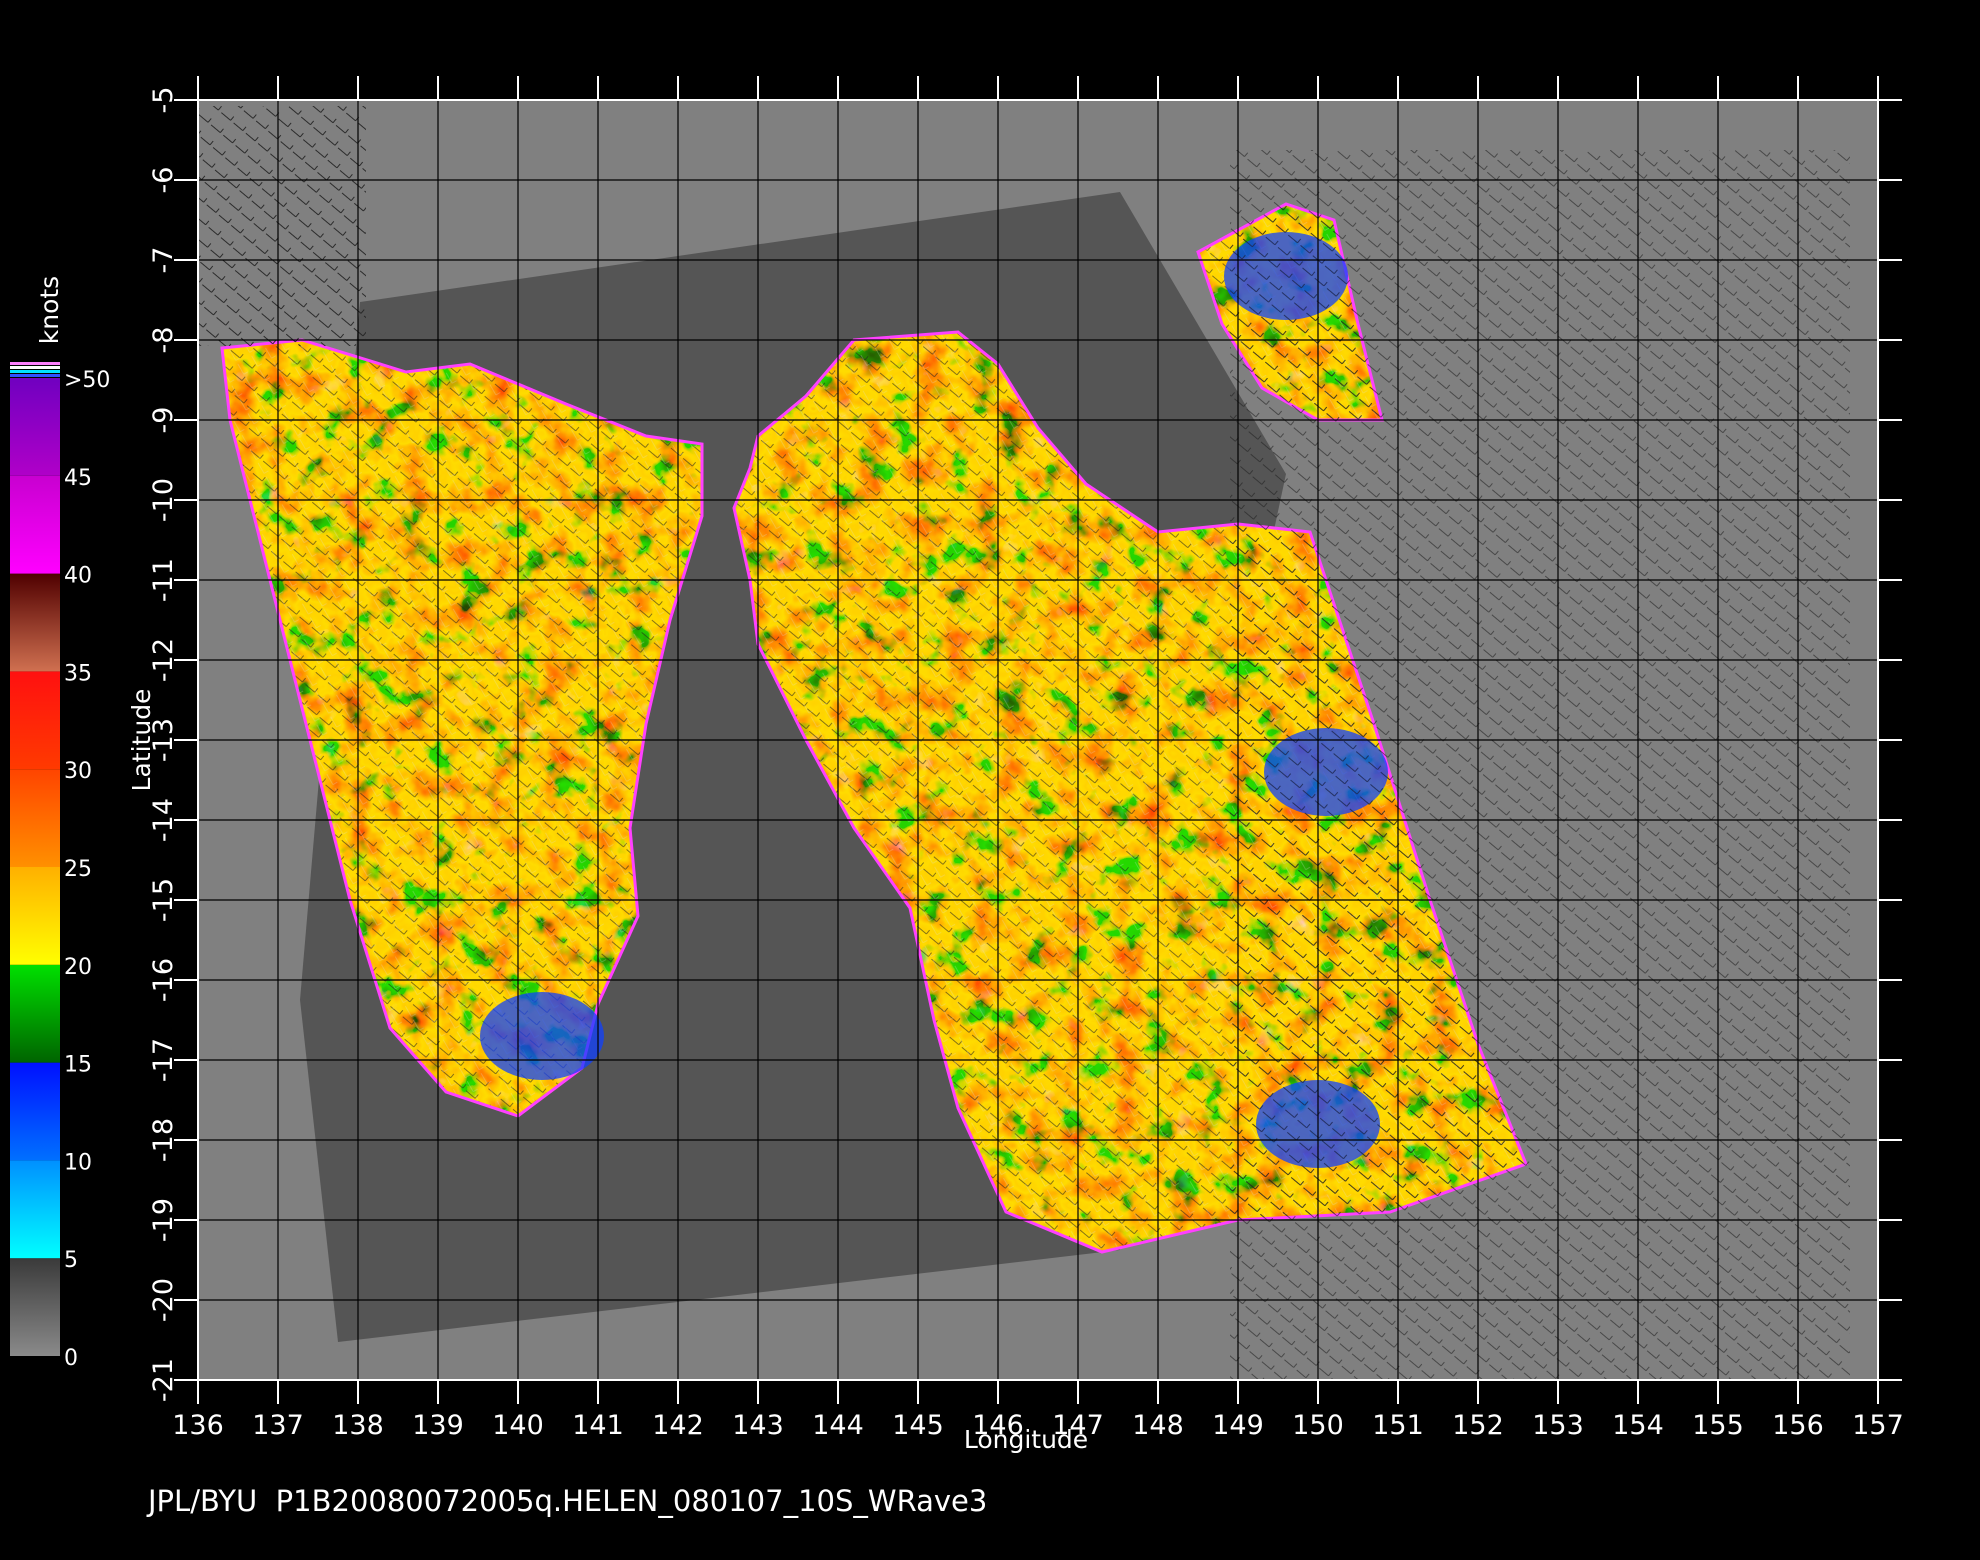 The image size is (1980, 1560). I want to click on x-tick-label: 156, so click(1798, 1425).